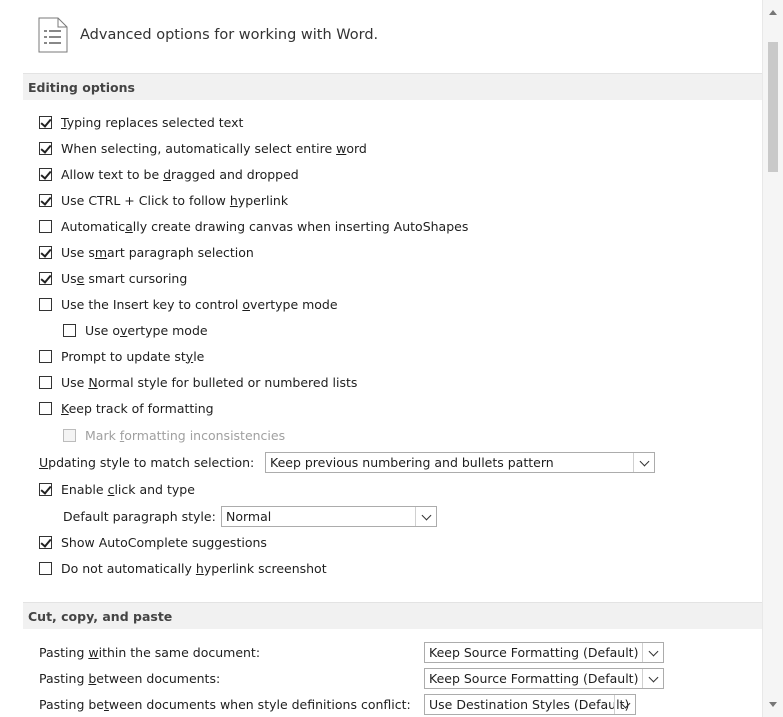 The image size is (783, 717). What do you see at coordinates (147, 462) in the screenshot?
I see `updating-style-label: Updating style to match selection:` at bounding box center [147, 462].